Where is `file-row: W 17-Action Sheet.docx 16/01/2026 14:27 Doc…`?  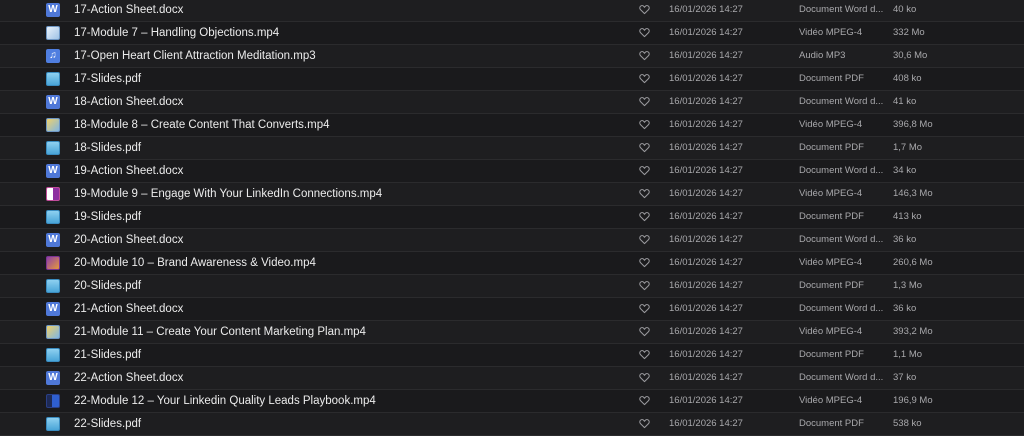 file-row: W 17-Action Sheet.docx 16/01/2026 14:27 Doc… is located at coordinates (512, 11).